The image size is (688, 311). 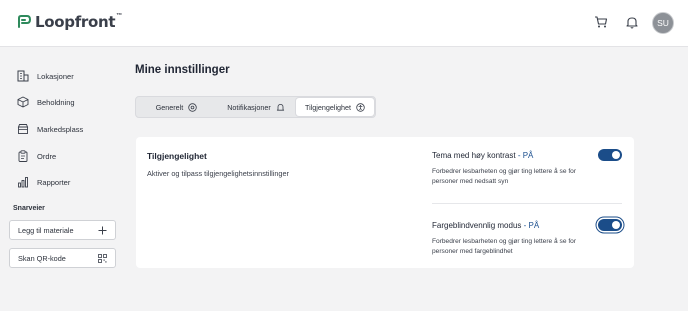 What do you see at coordinates (477, 225) in the screenshot?
I see `setting-name: Fargeblindvennlig modus` at bounding box center [477, 225].